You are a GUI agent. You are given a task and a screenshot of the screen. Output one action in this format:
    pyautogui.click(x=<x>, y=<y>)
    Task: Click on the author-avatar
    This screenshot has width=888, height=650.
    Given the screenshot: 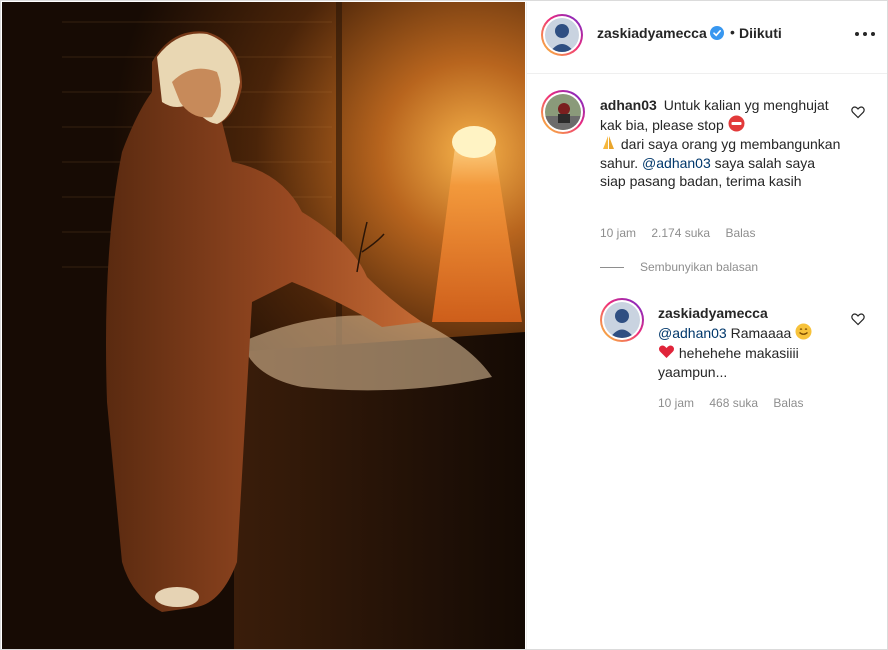 What is the action you would take?
    pyautogui.click(x=562, y=35)
    